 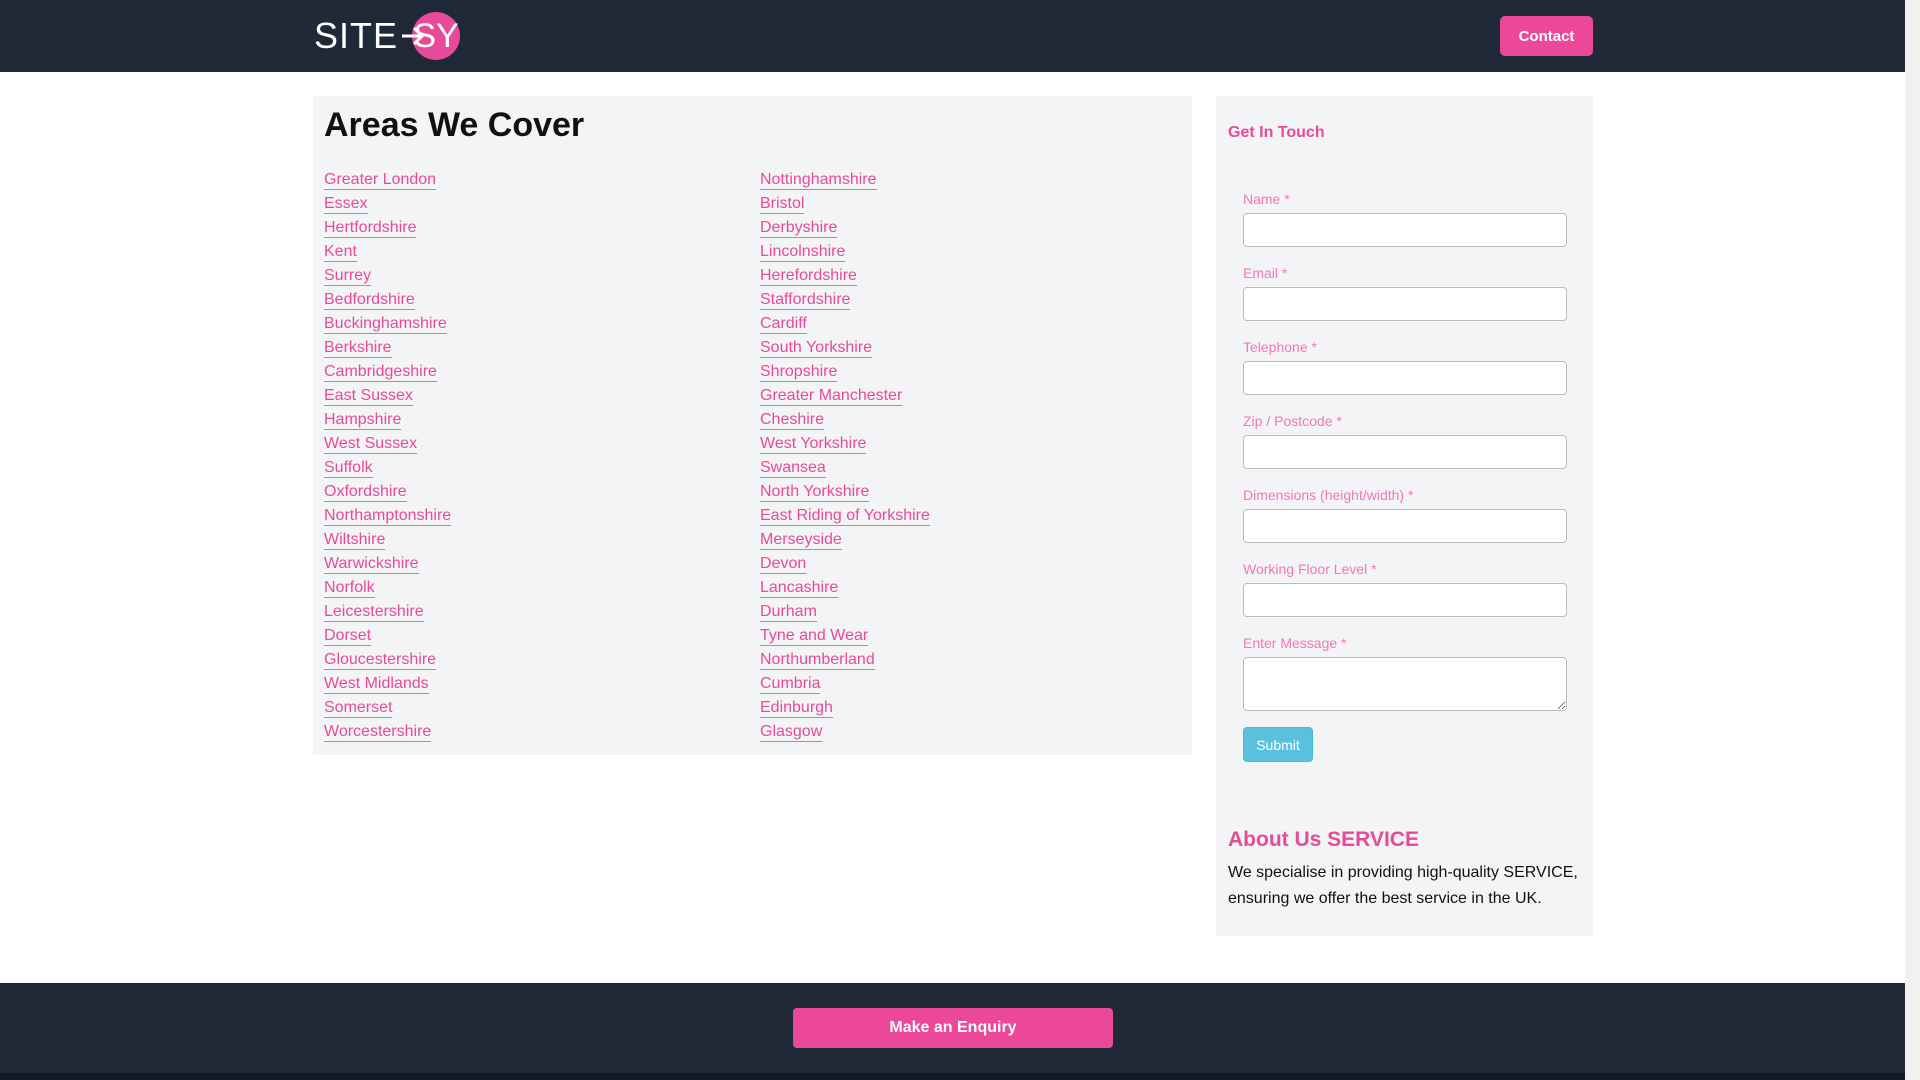 What do you see at coordinates (355, 540) in the screenshot?
I see `area-link: Wiltshire` at bounding box center [355, 540].